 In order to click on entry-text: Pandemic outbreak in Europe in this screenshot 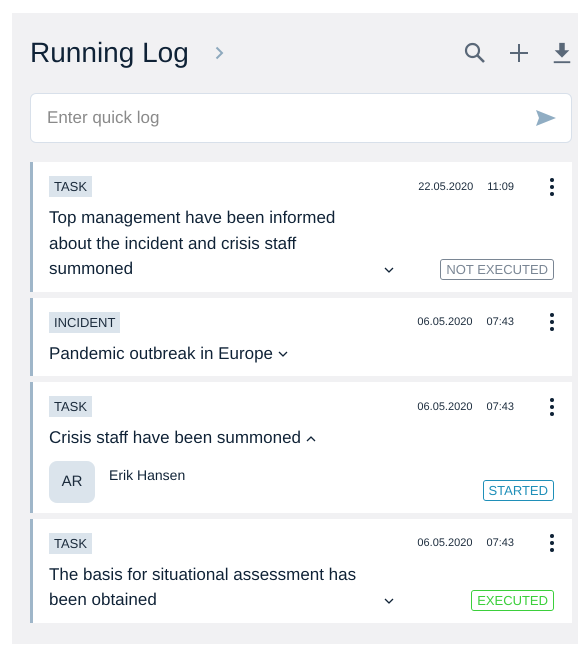, I will do `click(161, 353)`.